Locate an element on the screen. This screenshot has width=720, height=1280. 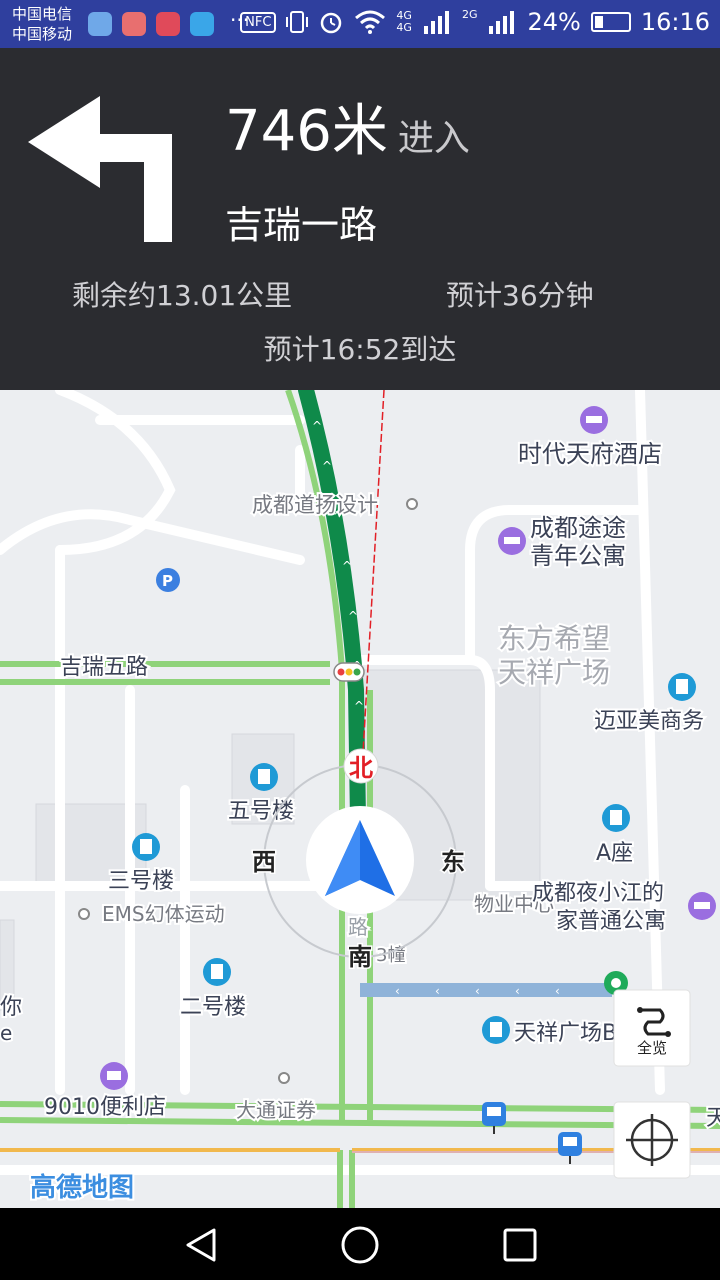
poi-label: 大通证券 is located at coordinates (276, 1110).